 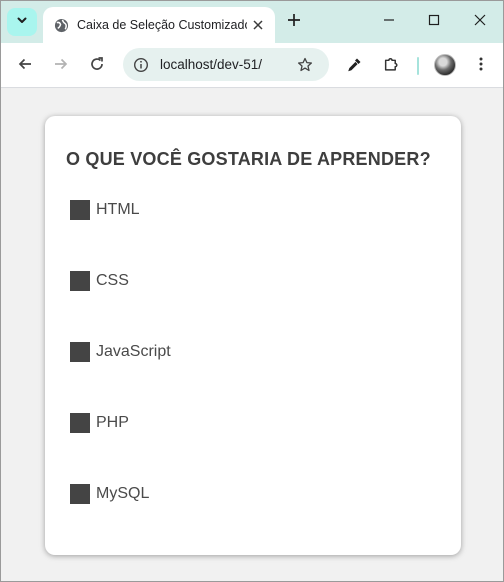 I want to click on browser-toolbar: localhost/dev-51/, so click(x=252, y=65).